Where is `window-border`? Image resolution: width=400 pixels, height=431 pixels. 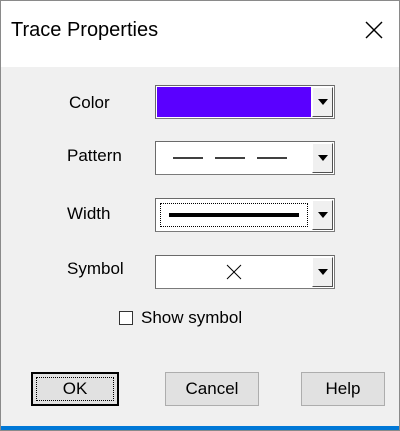 window-border is located at coordinates (200, 428).